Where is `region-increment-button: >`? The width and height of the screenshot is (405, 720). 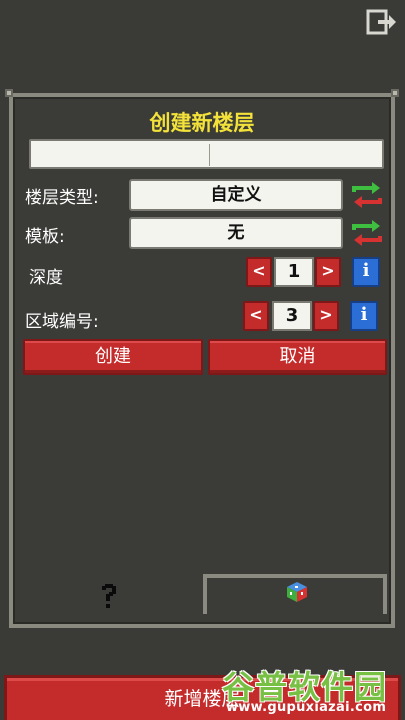 region-increment-button: > is located at coordinates (326, 316).